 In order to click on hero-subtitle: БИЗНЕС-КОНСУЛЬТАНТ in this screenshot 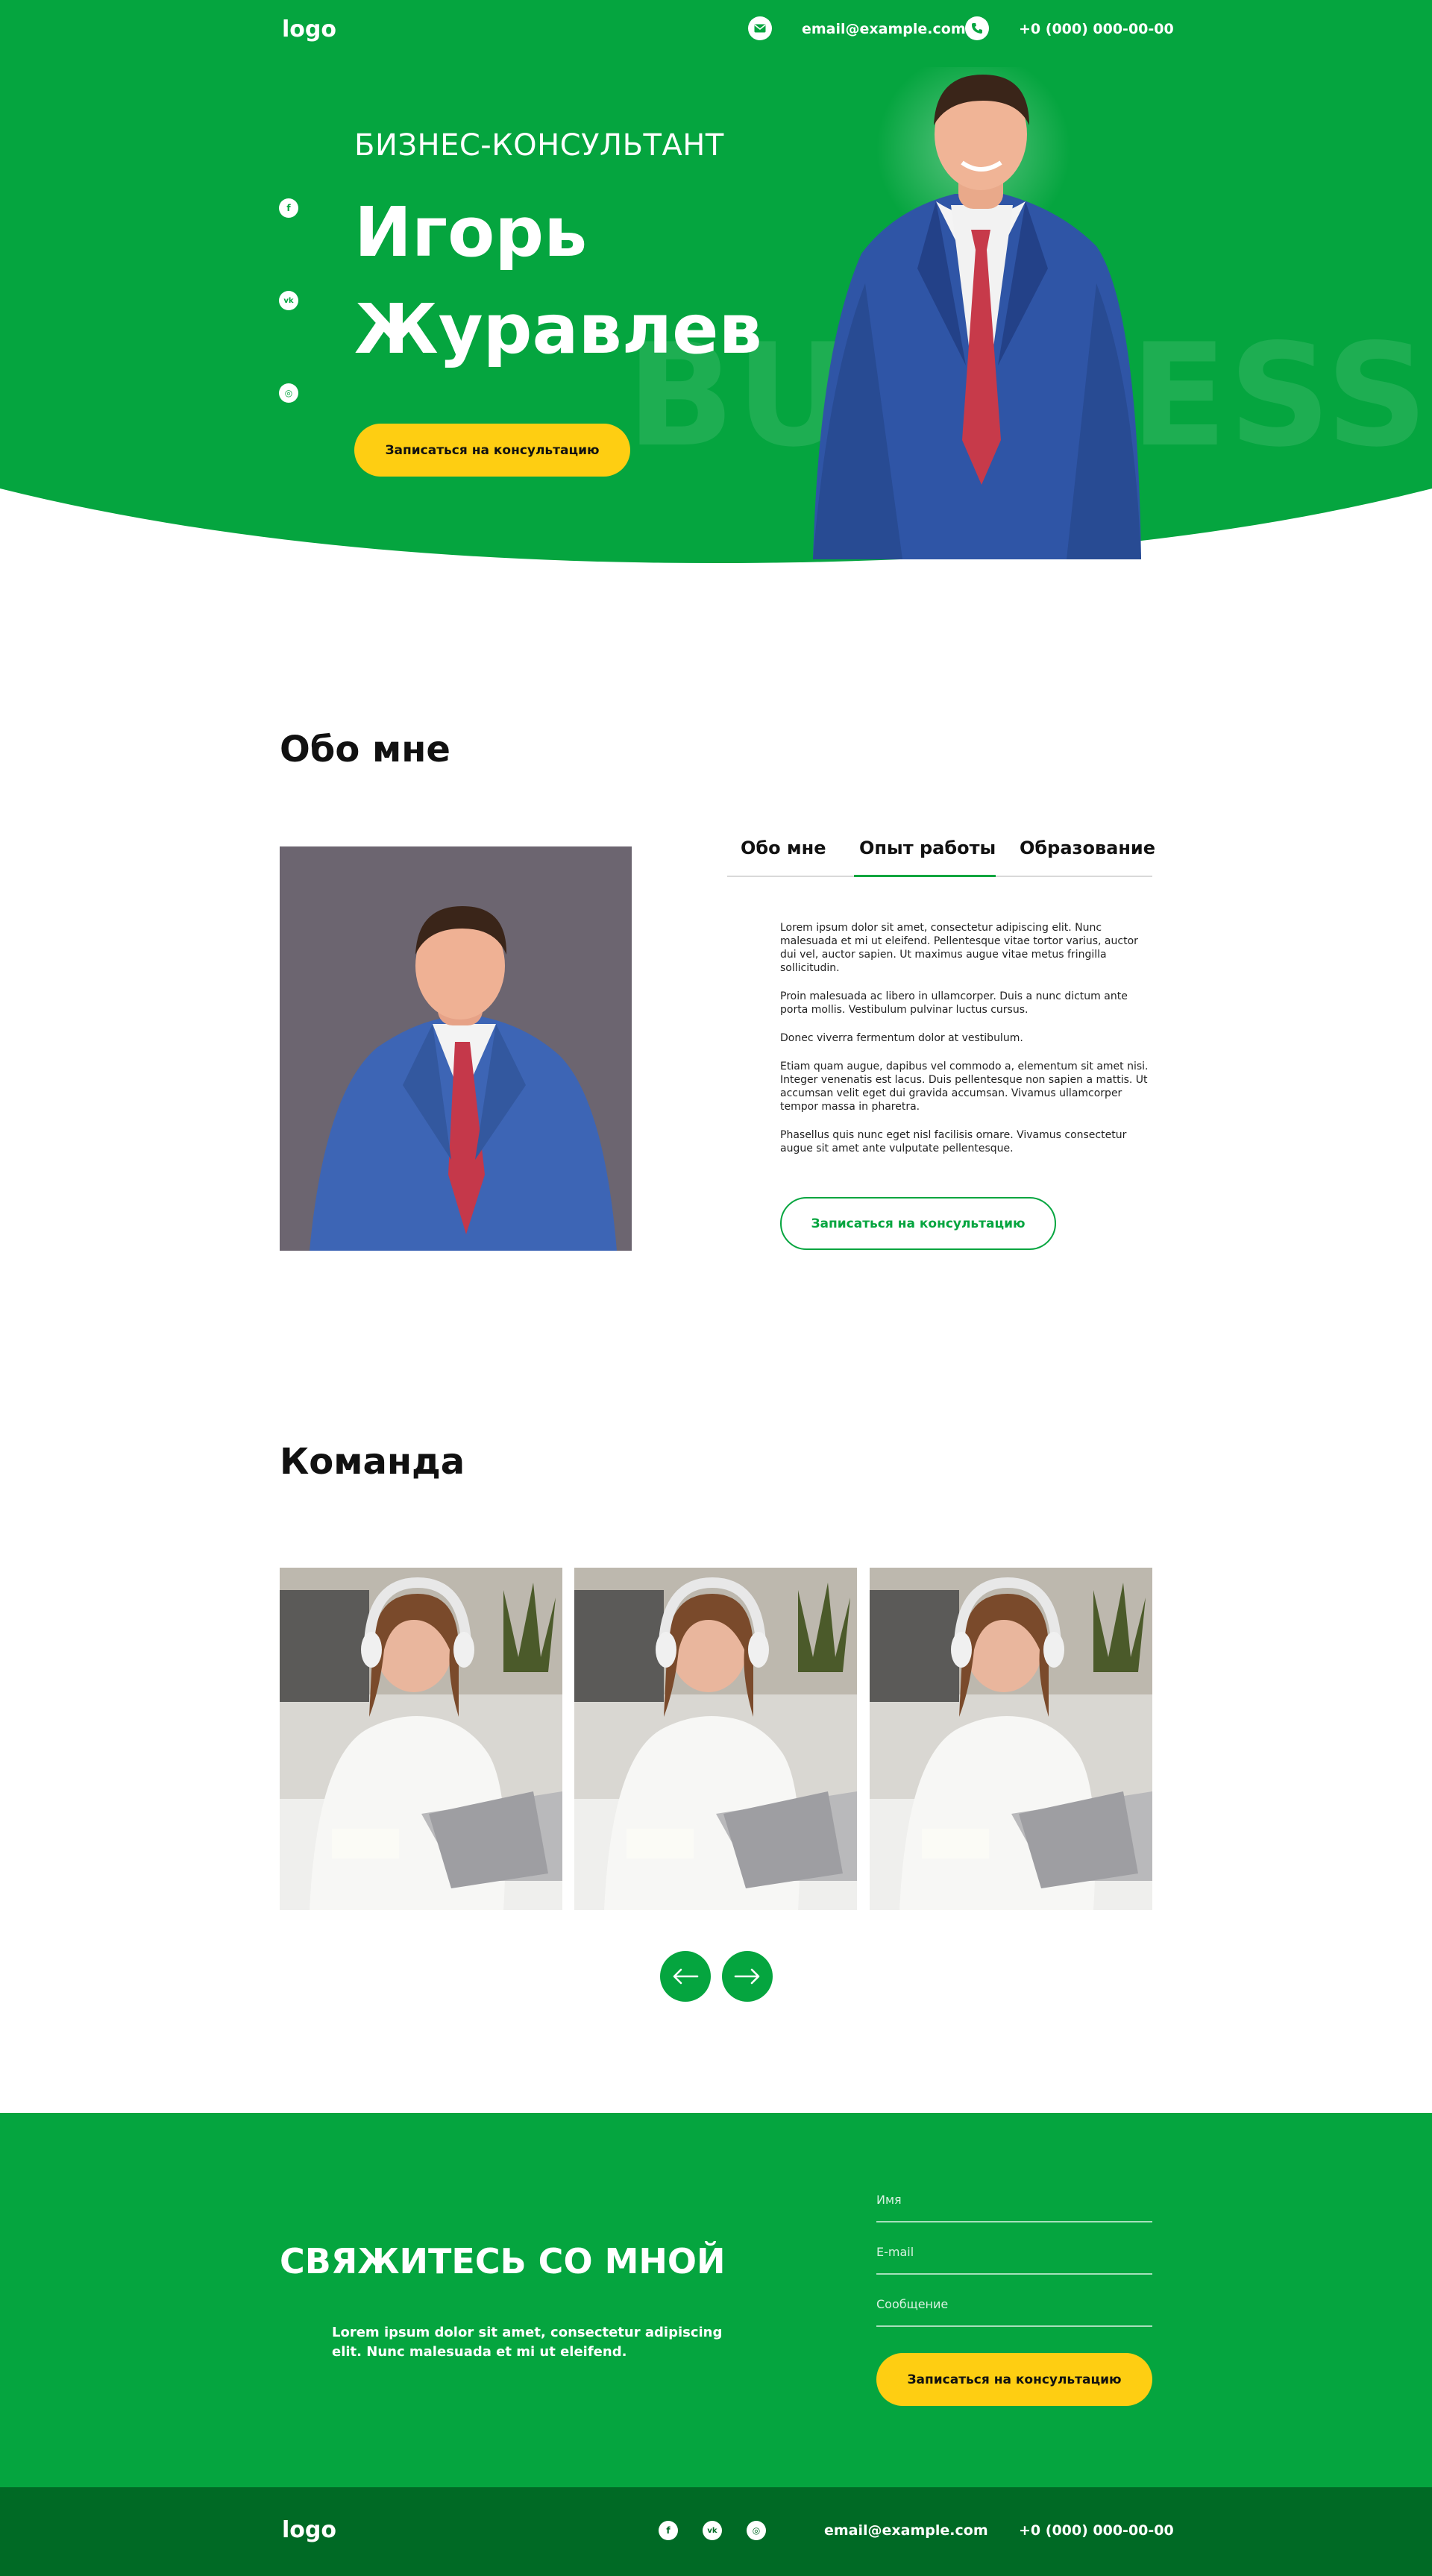, I will do `click(539, 145)`.